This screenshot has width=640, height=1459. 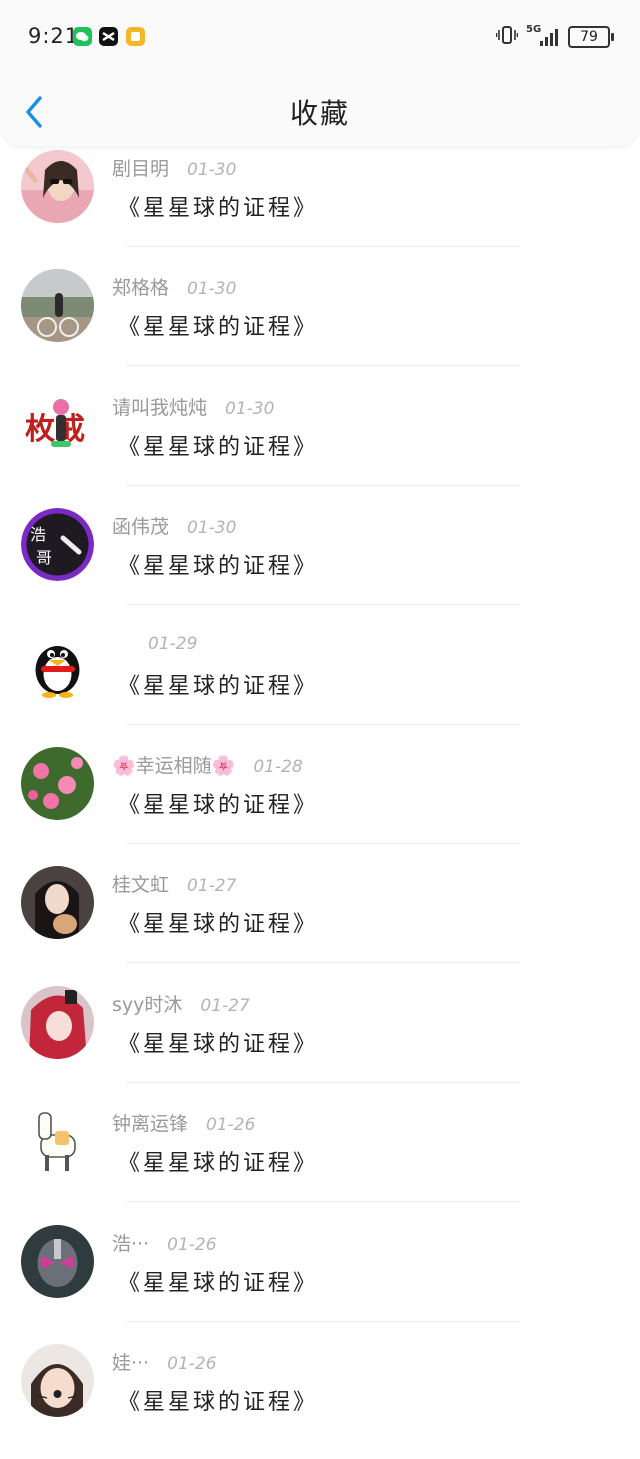 I want to click on list-item: 郑格格 01-30 《星星球的证程》, so click(x=320, y=324).